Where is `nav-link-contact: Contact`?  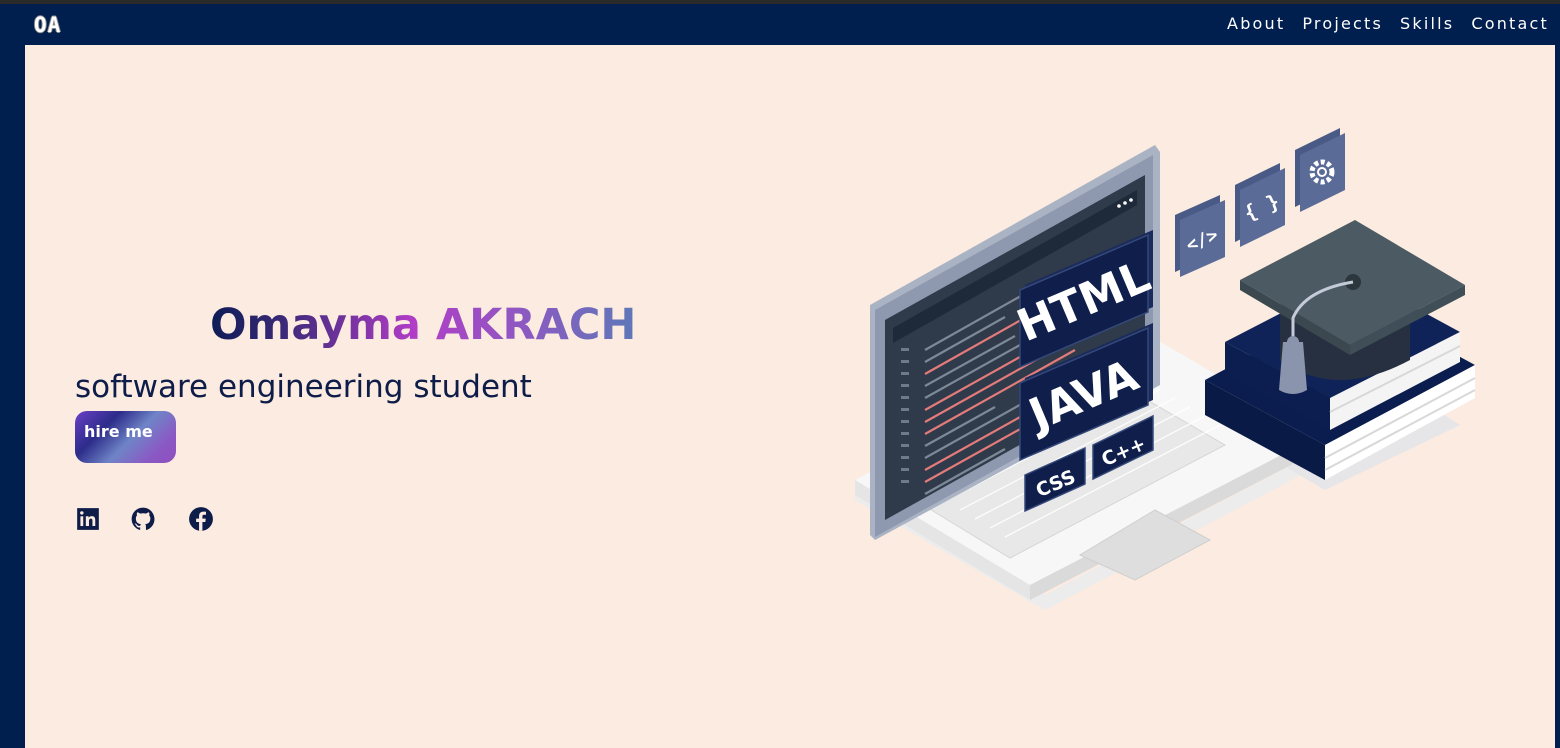
nav-link-contact: Contact is located at coordinates (1510, 24).